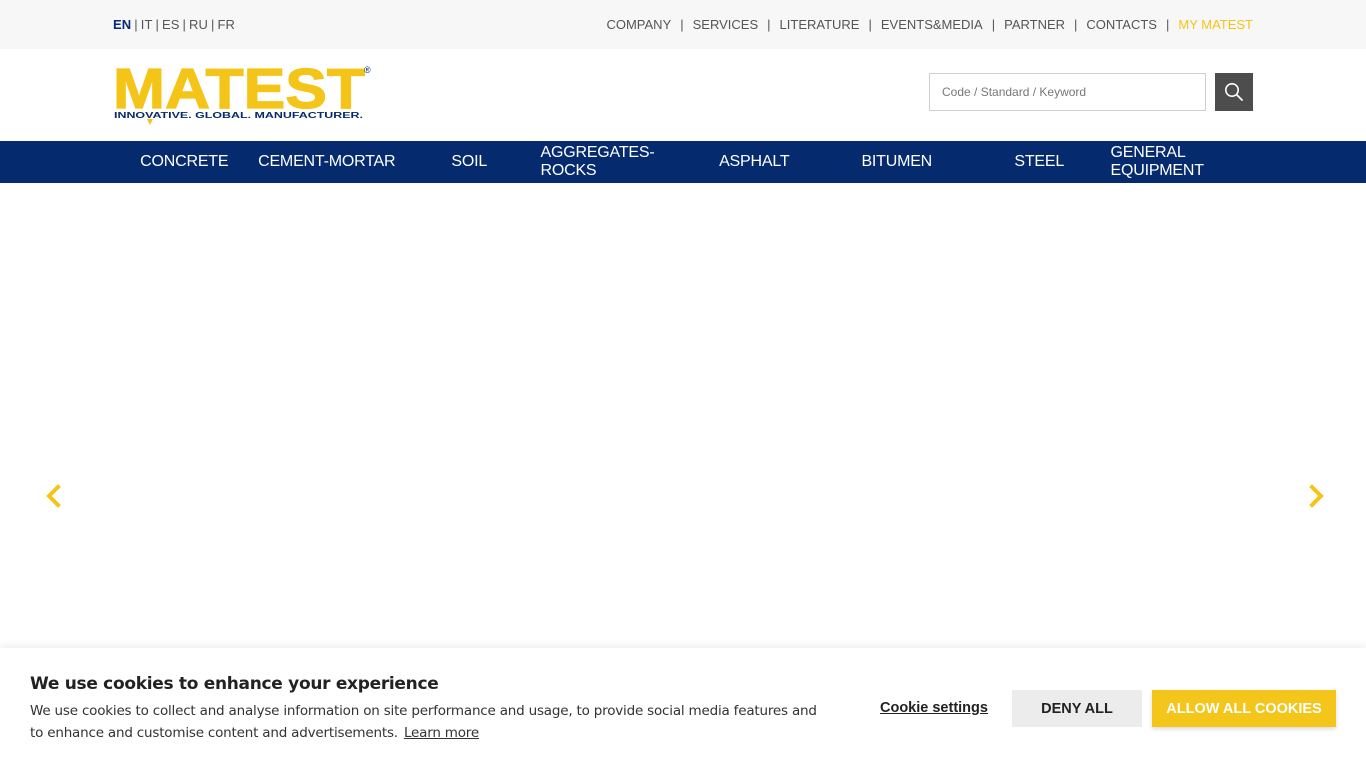  Describe the element at coordinates (441, 733) in the screenshot. I see `learn-more-link: Learn more` at that location.